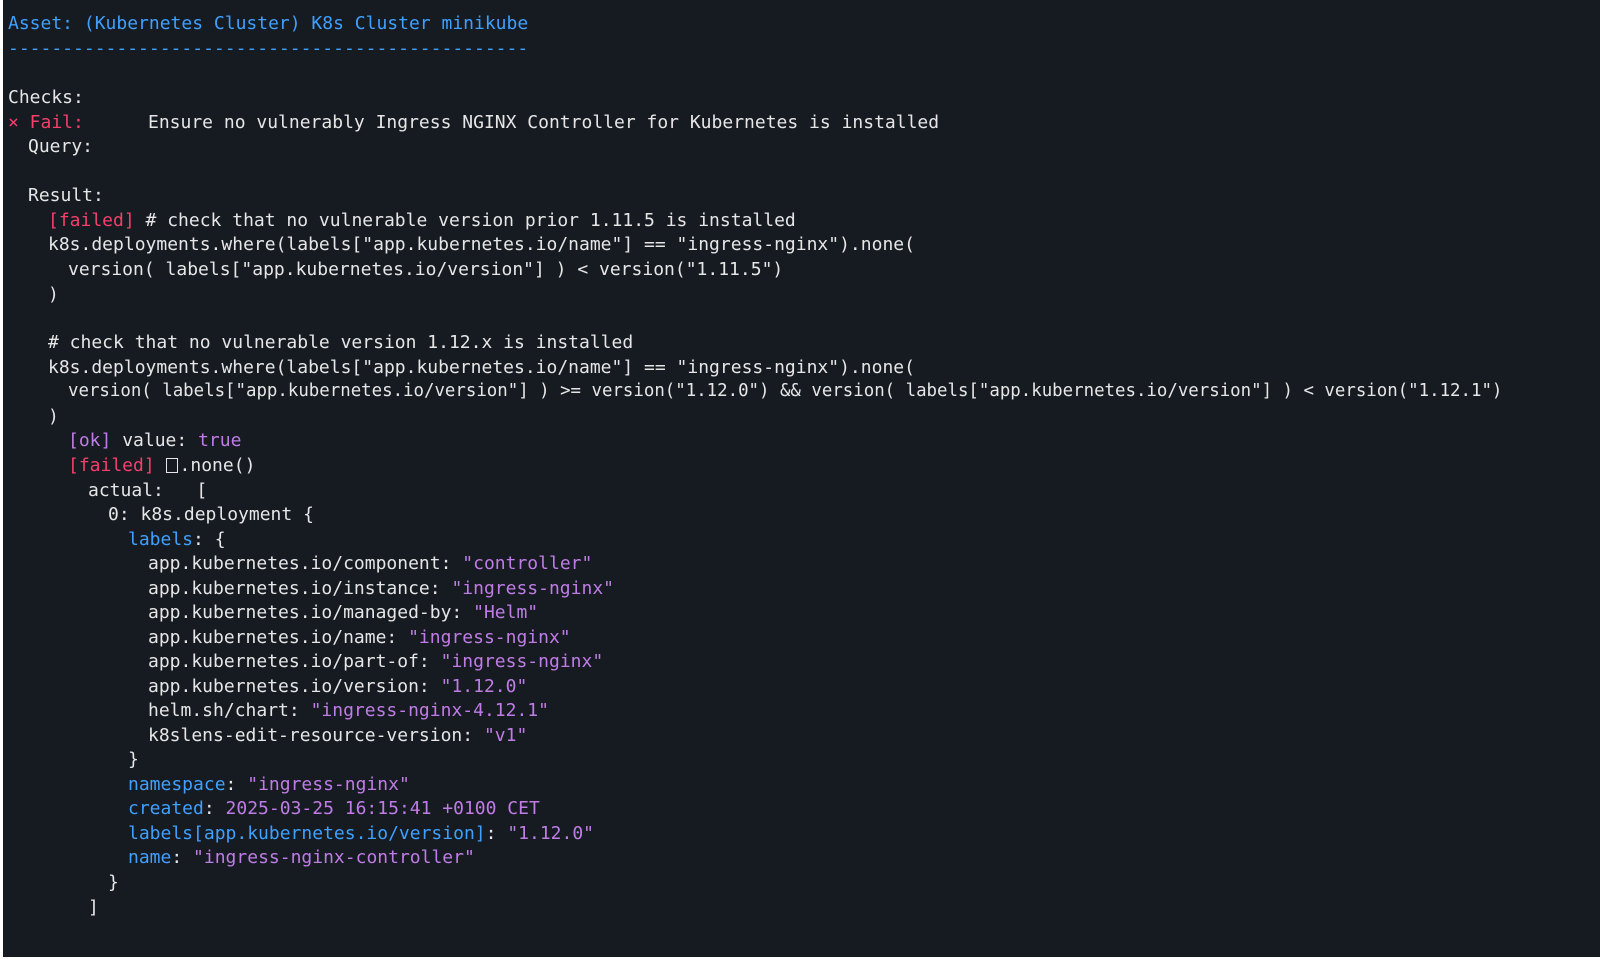 This screenshot has width=1600, height=959. I want to click on field-key: created, so click(166, 808).